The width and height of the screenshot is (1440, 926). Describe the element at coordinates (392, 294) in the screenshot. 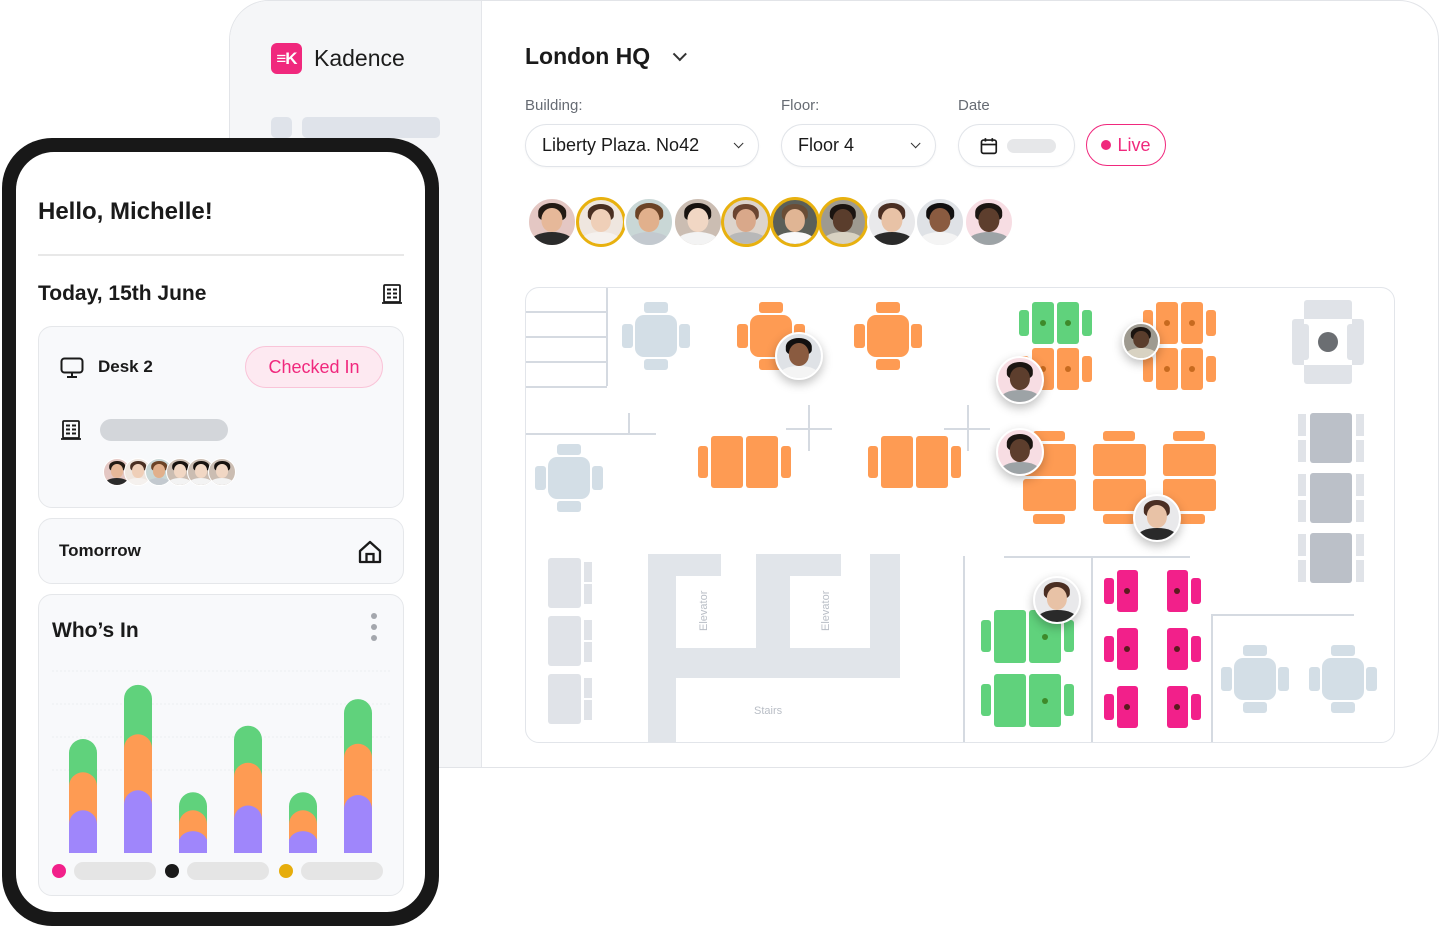

I see `building-icon` at that location.